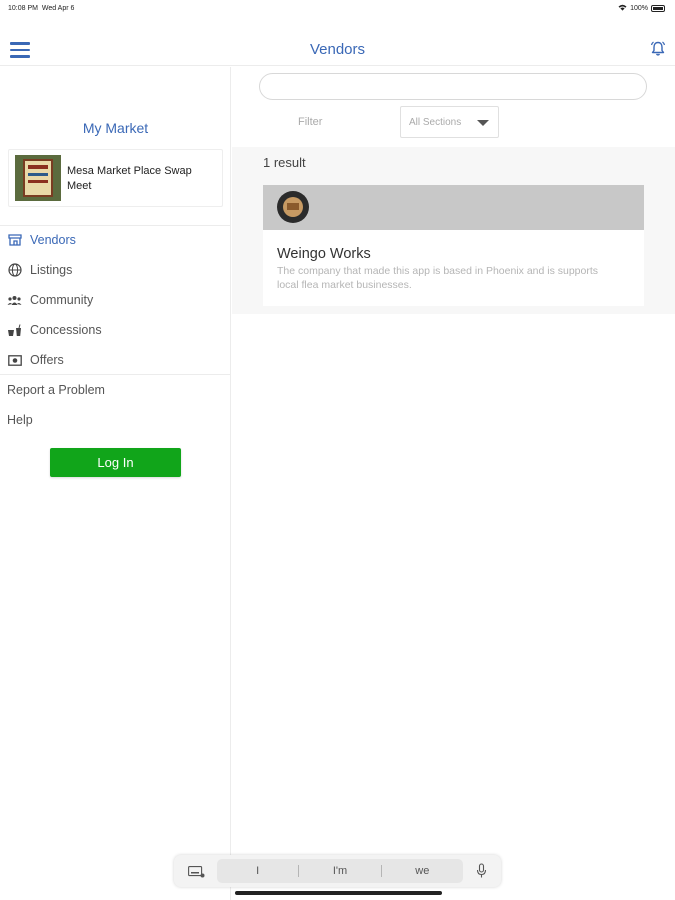 This screenshot has height=900, width=675. What do you see at coordinates (324, 254) in the screenshot?
I see `vendor-name: Weingo Works` at bounding box center [324, 254].